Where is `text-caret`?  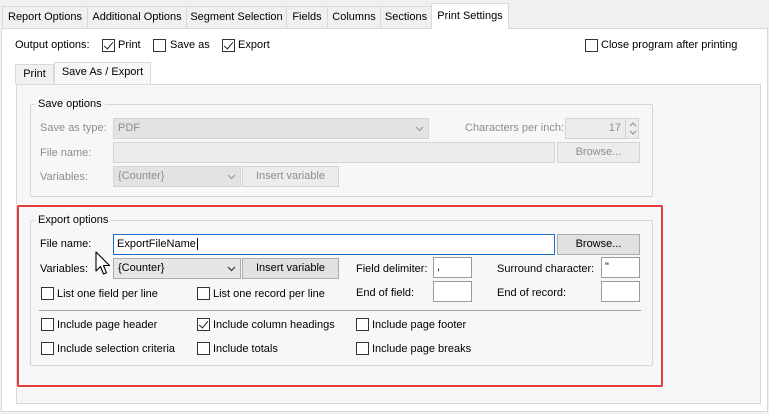
text-caret is located at coordinates (197, 244).